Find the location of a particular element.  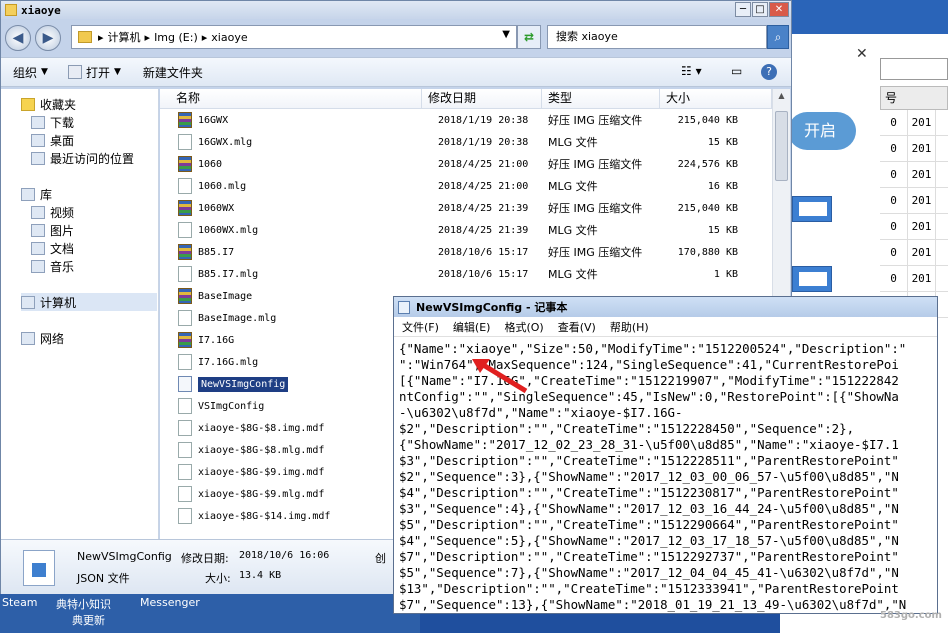

file-name: BaseImage is located at coordinates (225, 296).